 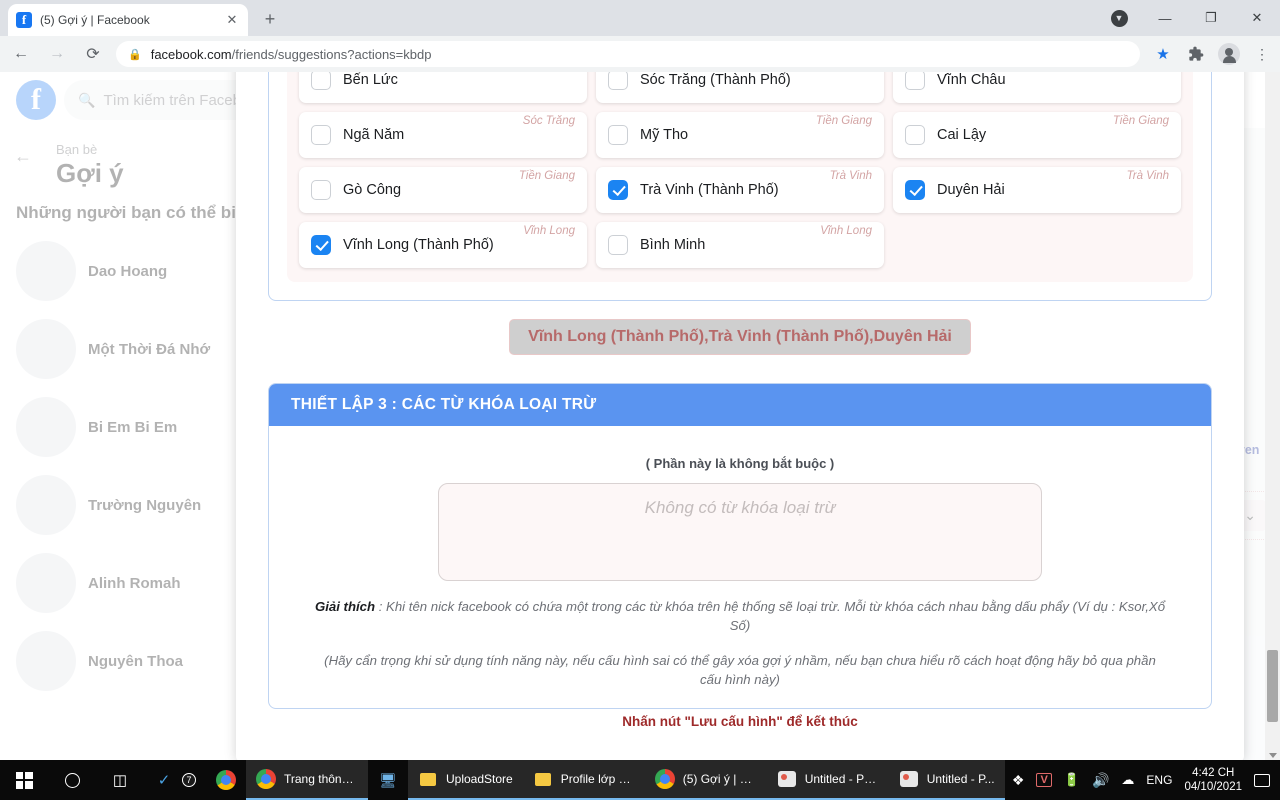 What do you see at coordinates (164, 780) in the screenshot?
I see `todo-icon: ✓` at bounding box center [164, 780].